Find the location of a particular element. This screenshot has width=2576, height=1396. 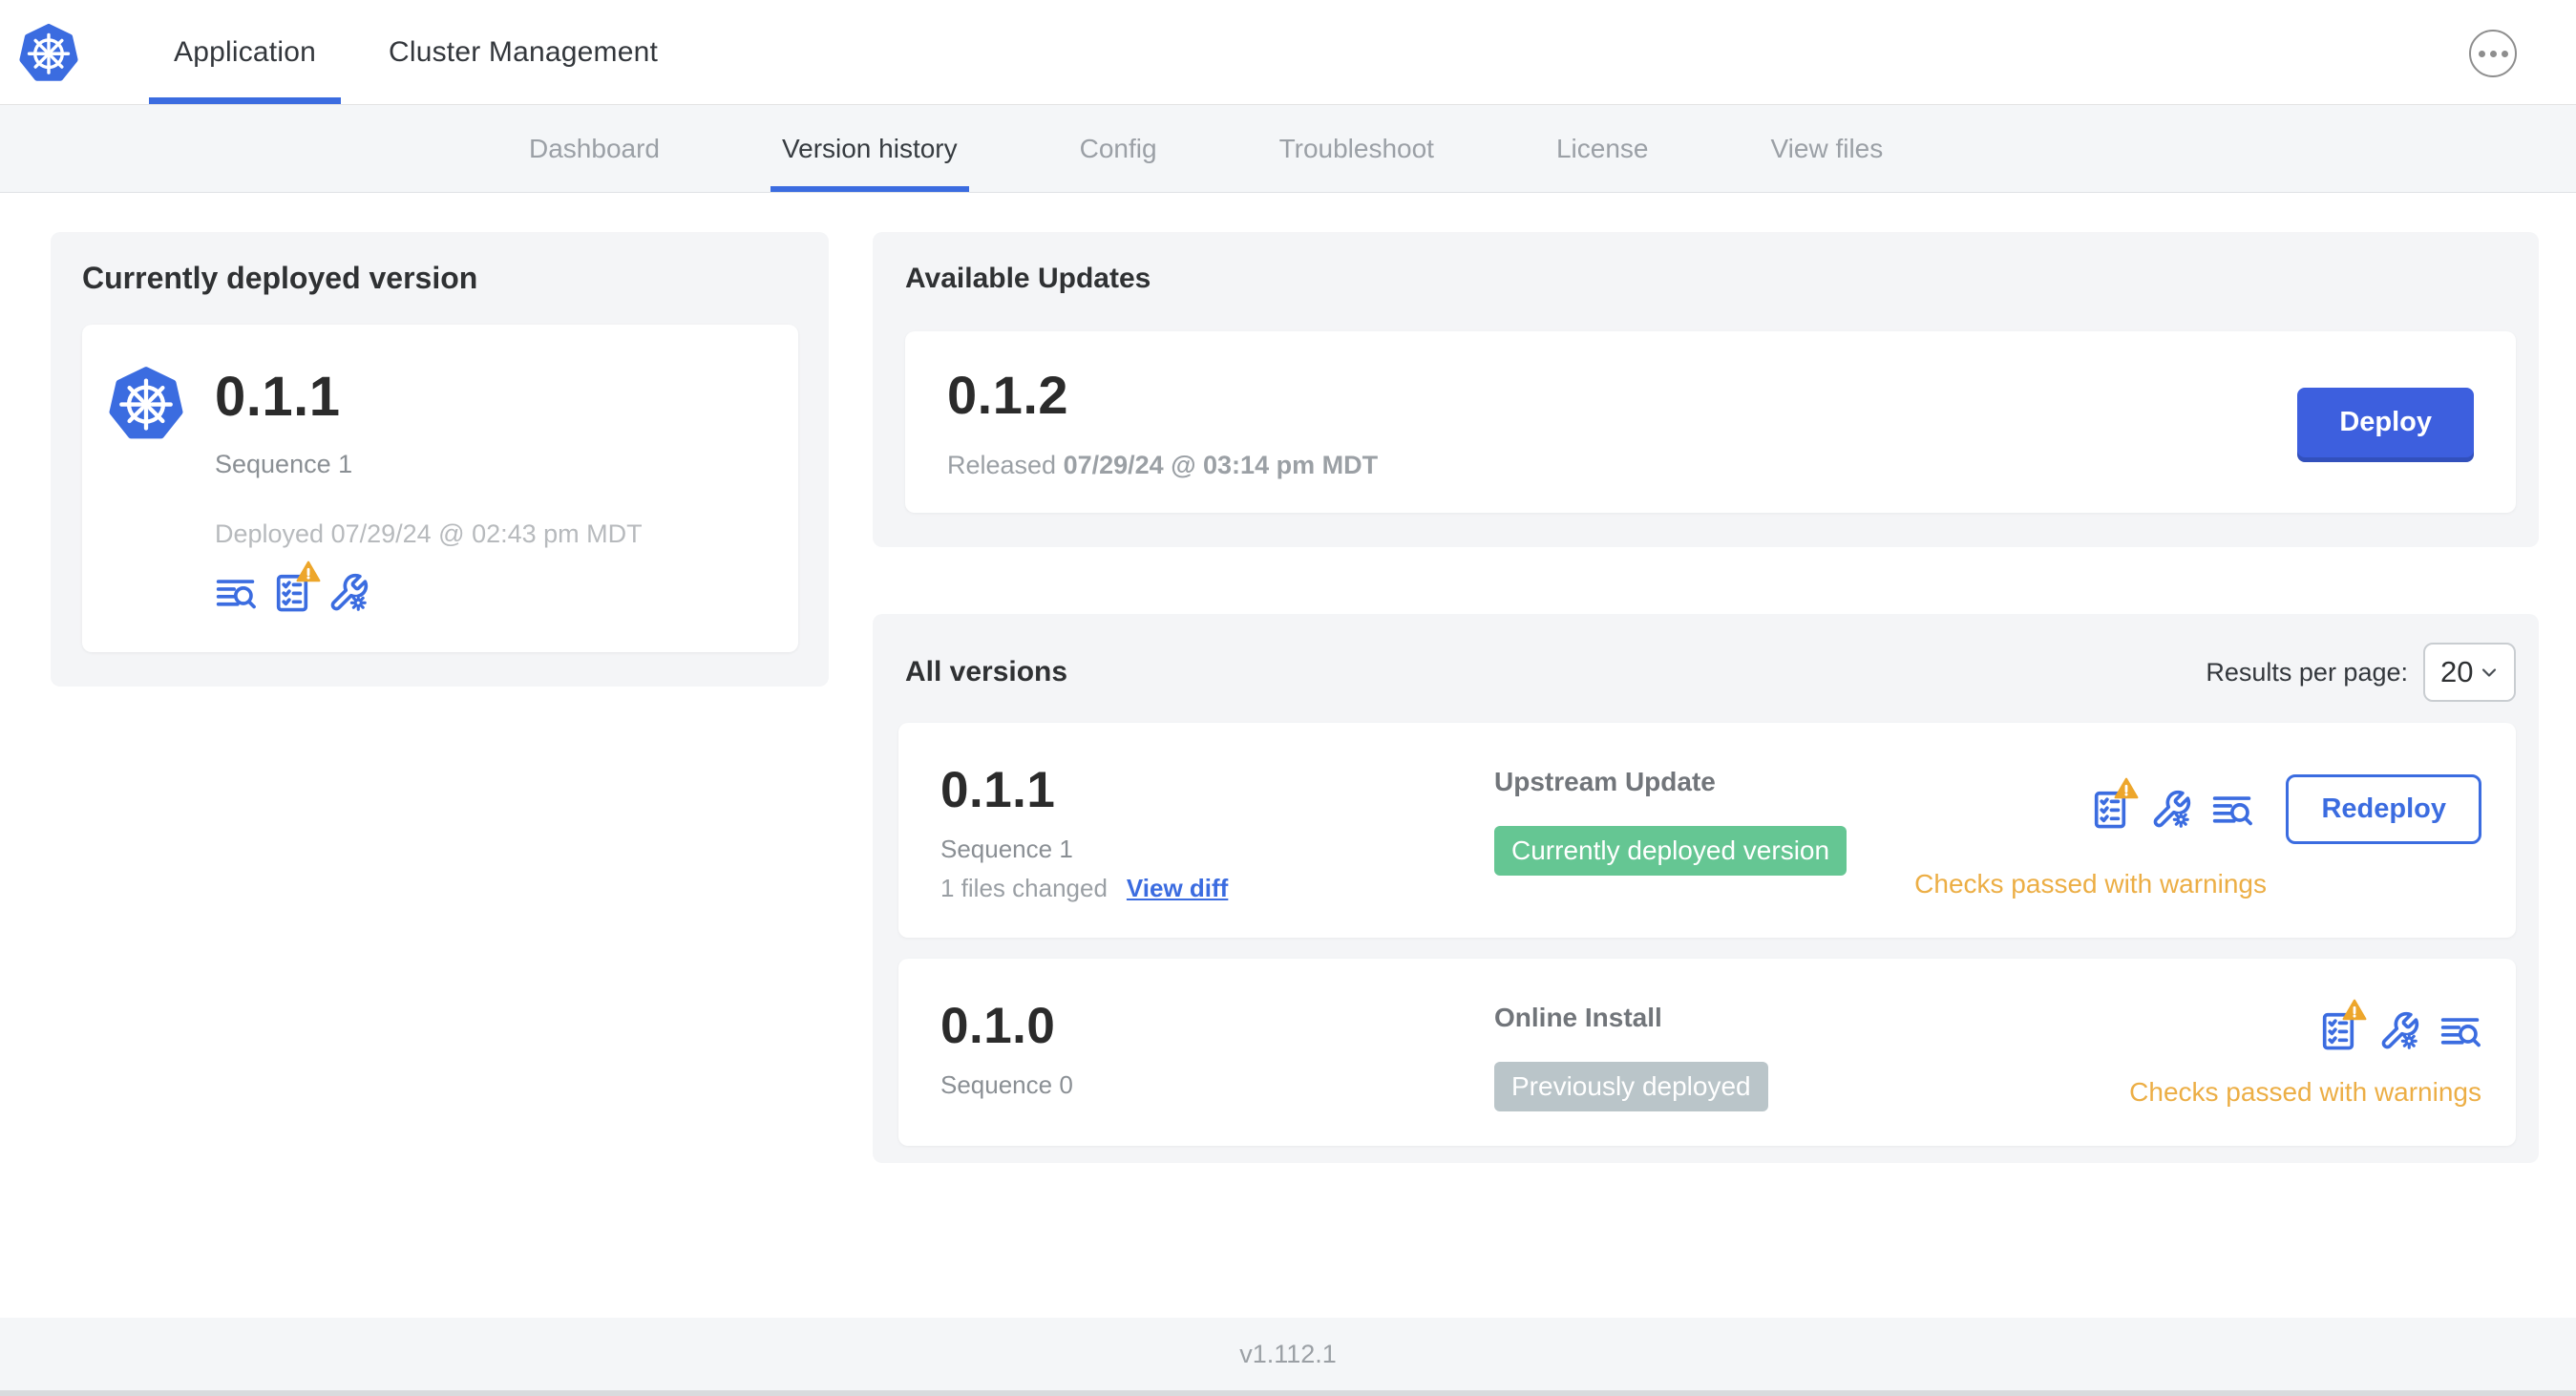

currently-deployed-title: Currently deployed version is located at coordinates (280, 278).